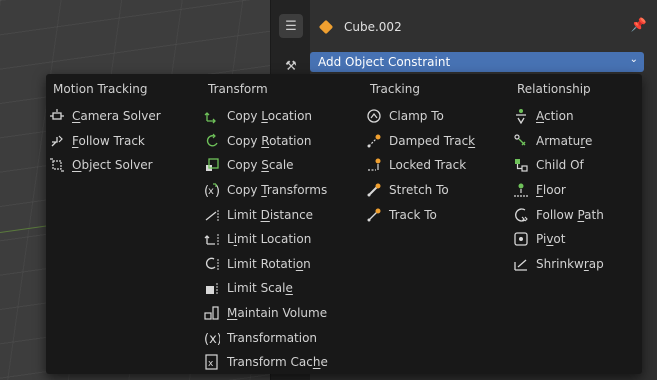 The width and height of the screenshot is (657, 380). What do you see at coordinates (395, 89) in the screenshot?
I see `column-header: Tracking` at bounding box center [395, 89].